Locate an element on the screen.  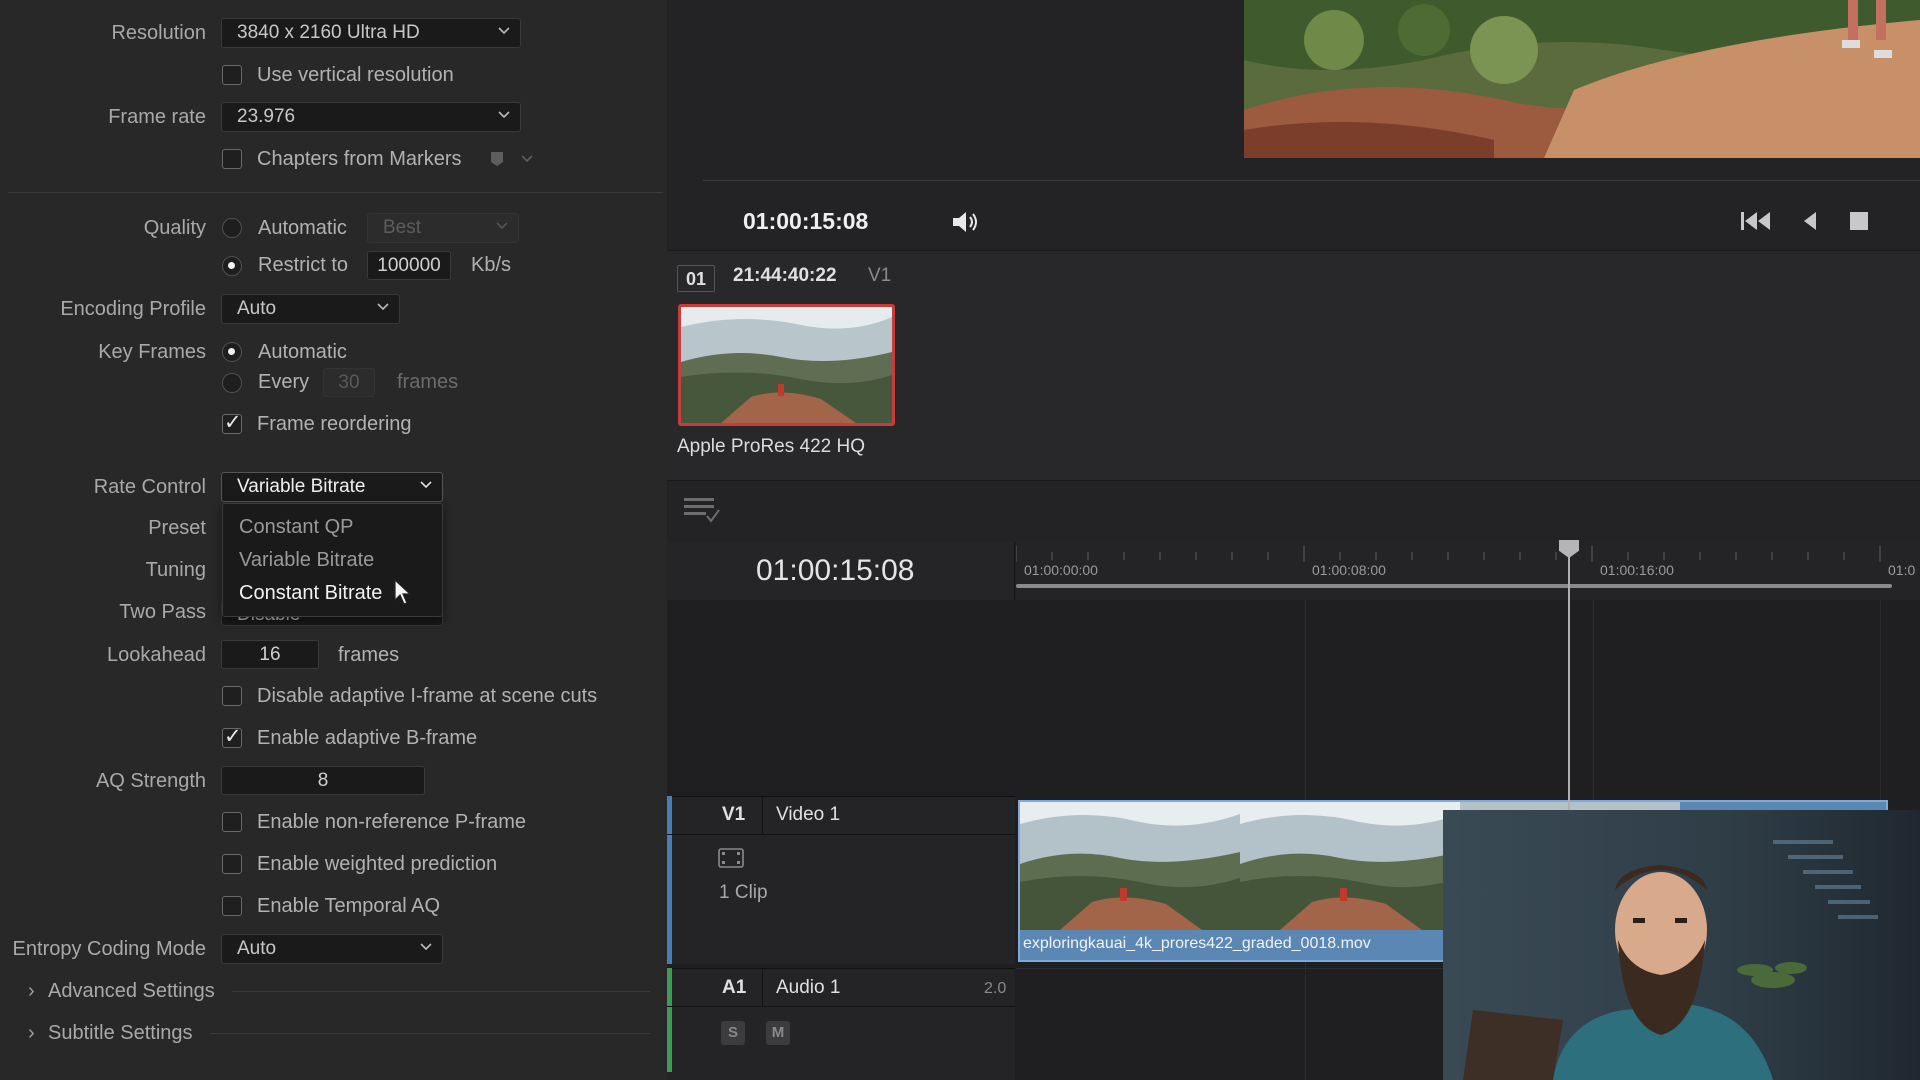
mute-button: M is located at coordinates (778, 1033).